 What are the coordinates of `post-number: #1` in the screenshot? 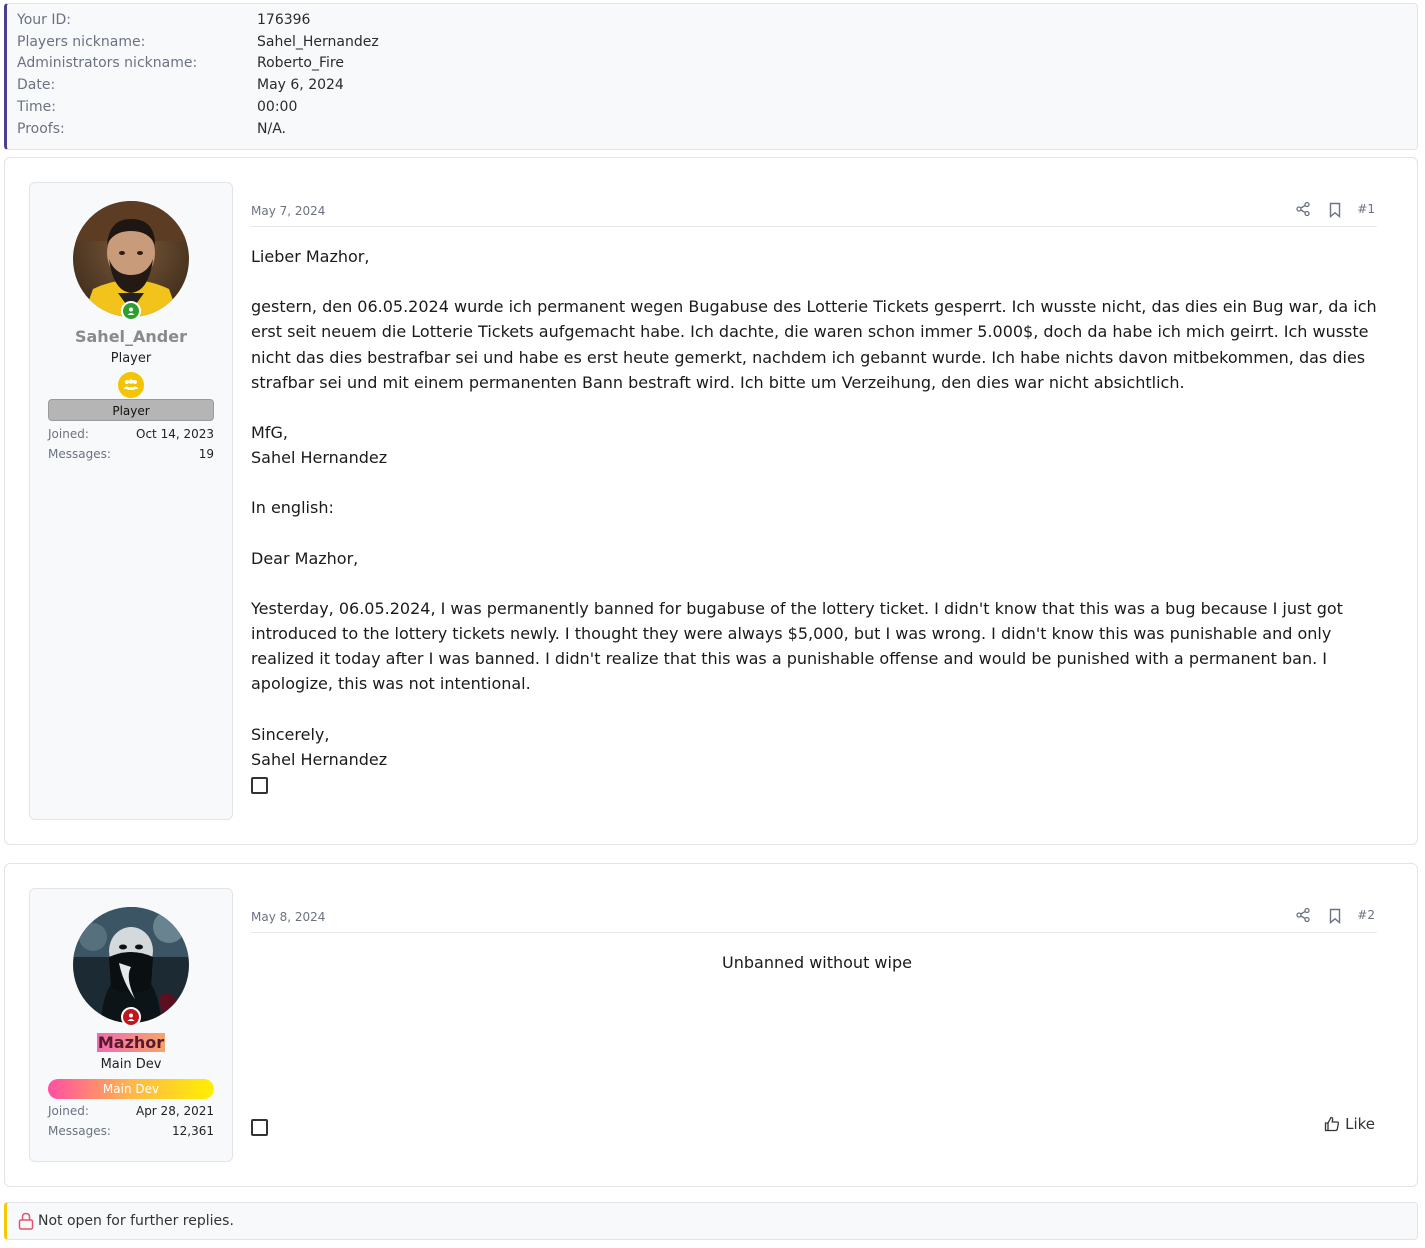 It's located at (1366, 209).